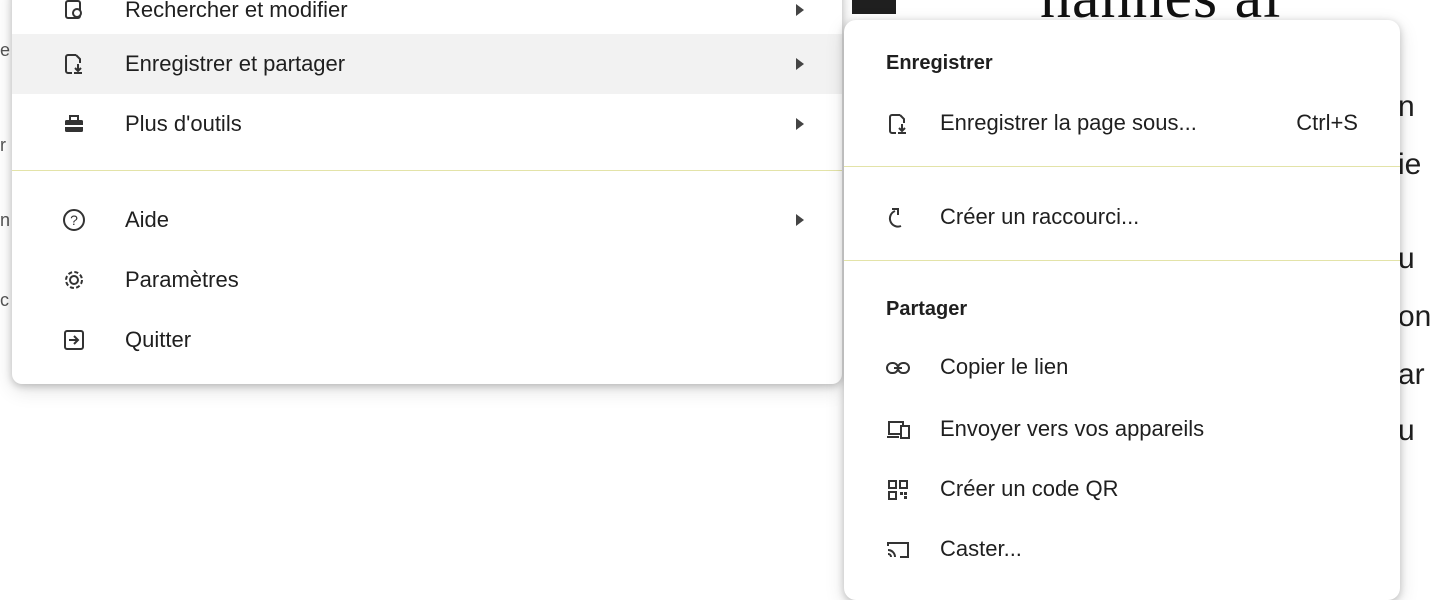 Image resolution: width=1448 pixels, height=600 pixels. What do you see at coordinates (898, 550) in the screenshot?
I see `cast-icon` at bounding box center [898, 550].